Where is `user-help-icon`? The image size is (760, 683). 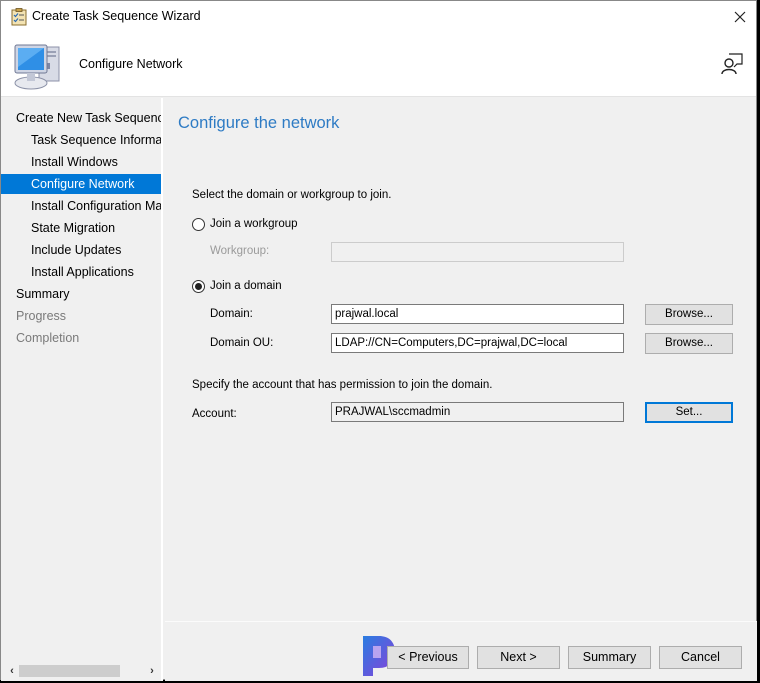
user-help-icon is located at coordinates (732, 64).